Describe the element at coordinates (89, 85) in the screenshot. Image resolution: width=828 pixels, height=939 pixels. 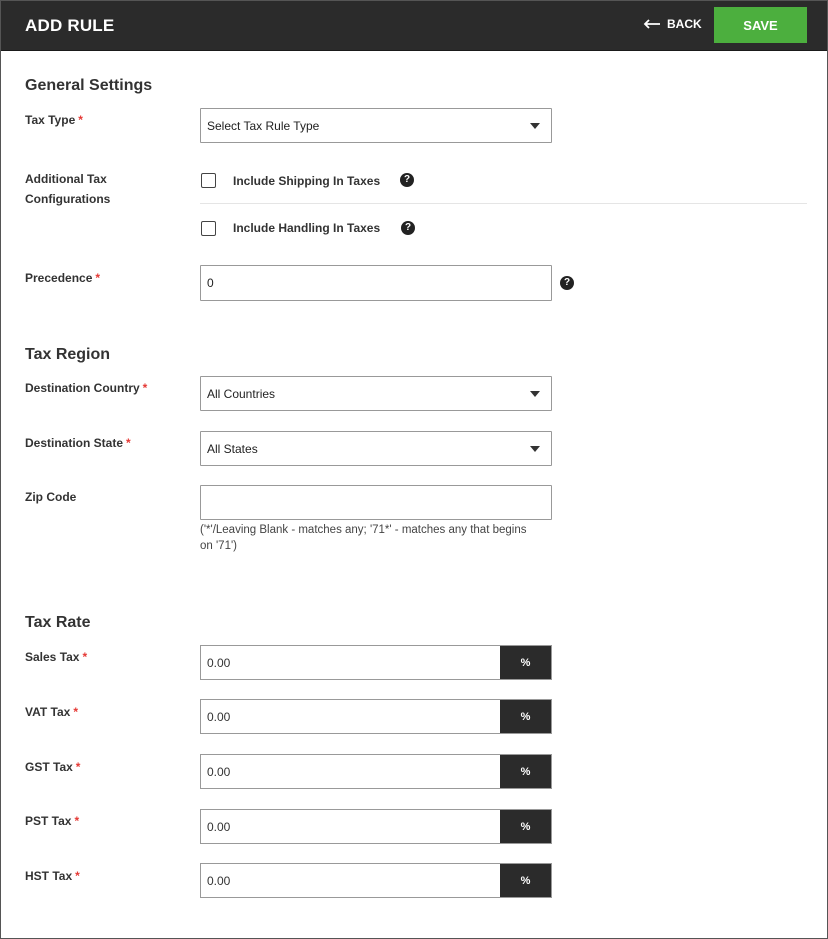
I see `general-settings-heading: General Settings` at that location.